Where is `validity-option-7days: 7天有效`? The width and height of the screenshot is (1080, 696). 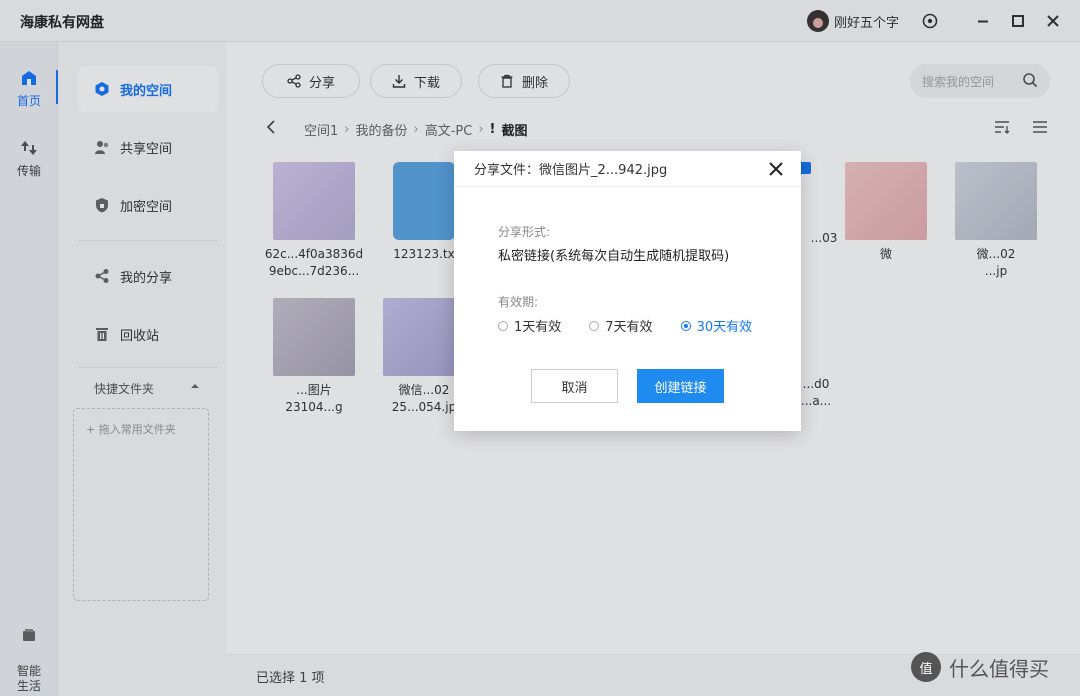 validity-option-7days: 7天有效 is located at coordinates (621, 325).